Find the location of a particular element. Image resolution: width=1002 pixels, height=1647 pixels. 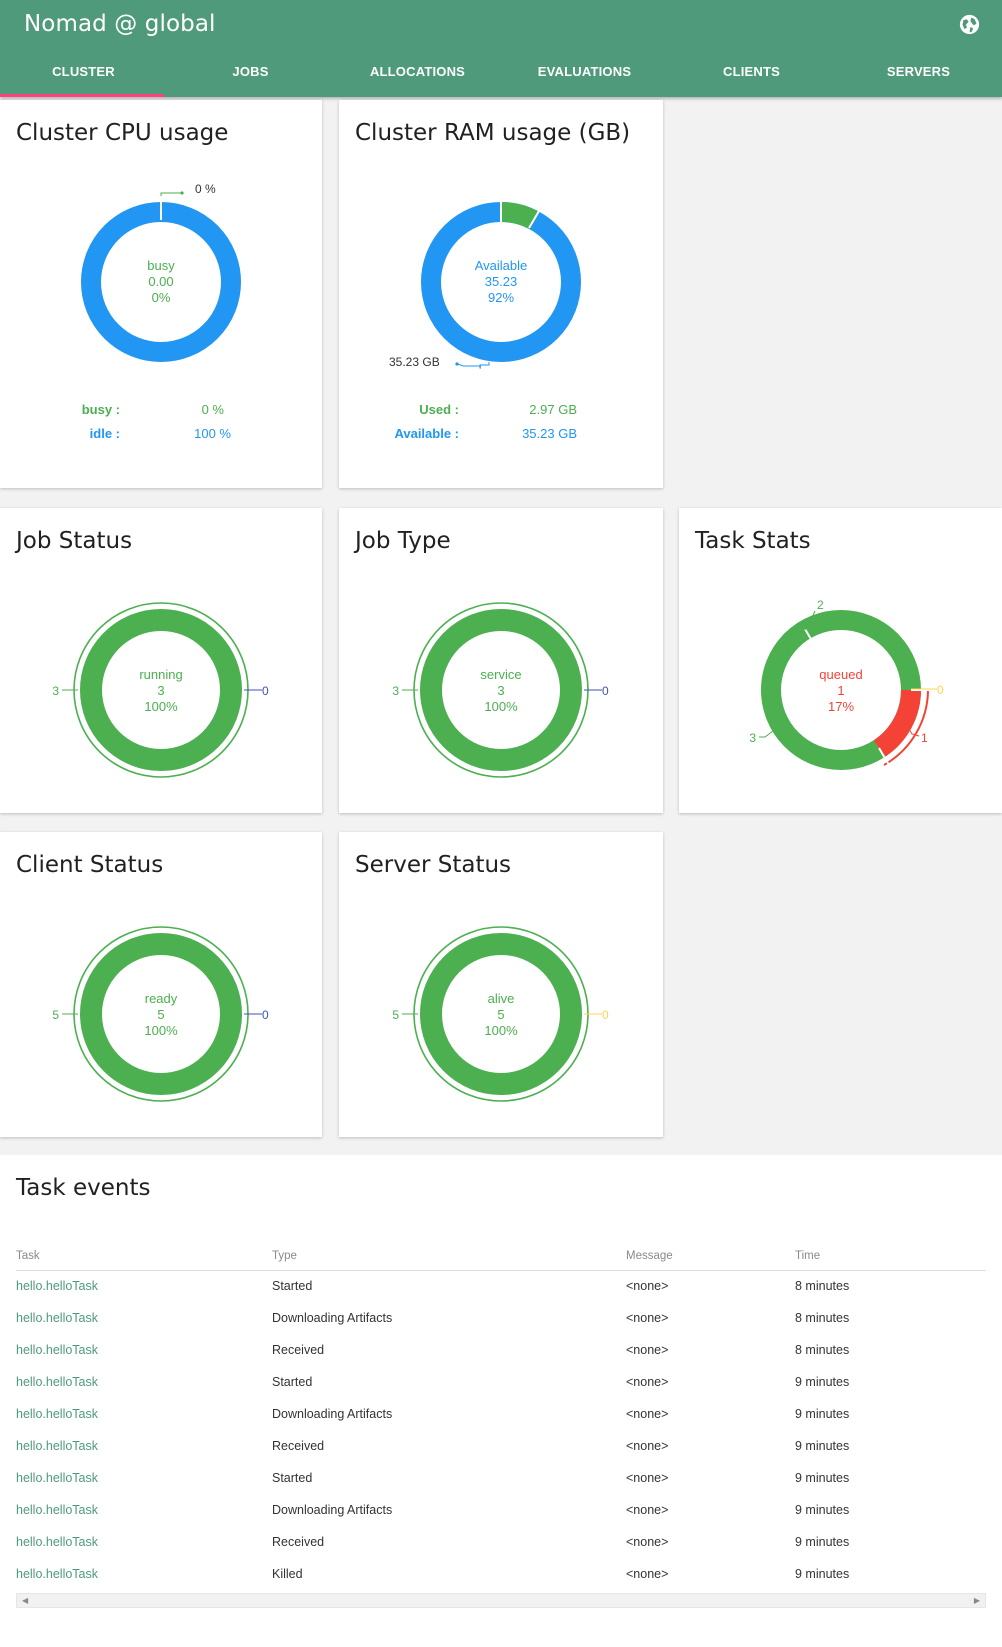

table-header-row: Task Type Message Time is located at coordinates (501, 1256).